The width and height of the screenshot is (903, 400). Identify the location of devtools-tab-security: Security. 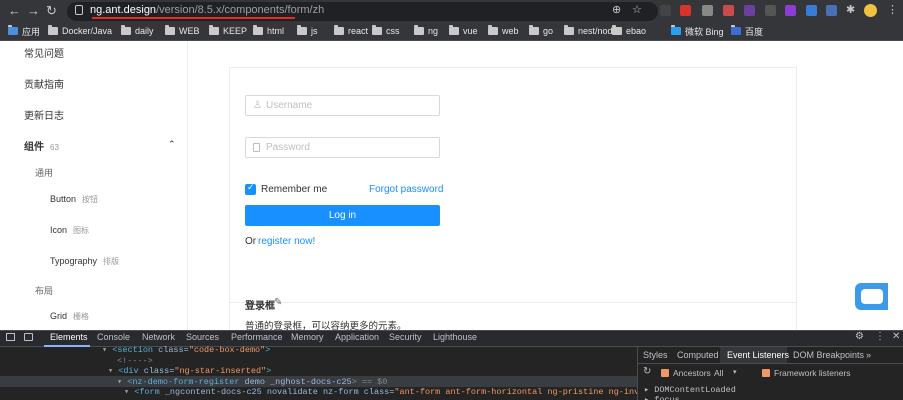
(405, 337).